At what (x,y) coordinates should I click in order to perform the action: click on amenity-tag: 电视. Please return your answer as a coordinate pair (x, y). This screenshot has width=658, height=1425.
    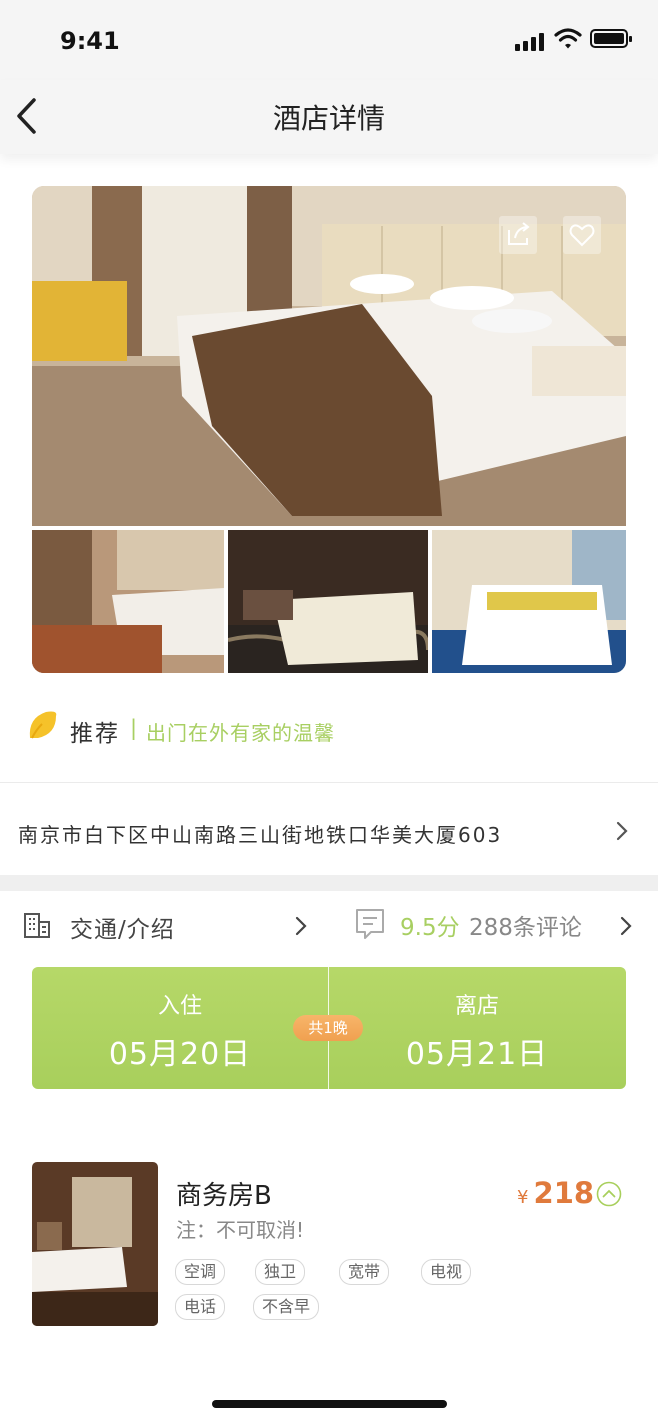
    Looking at the image, I should click on (446, 1272).